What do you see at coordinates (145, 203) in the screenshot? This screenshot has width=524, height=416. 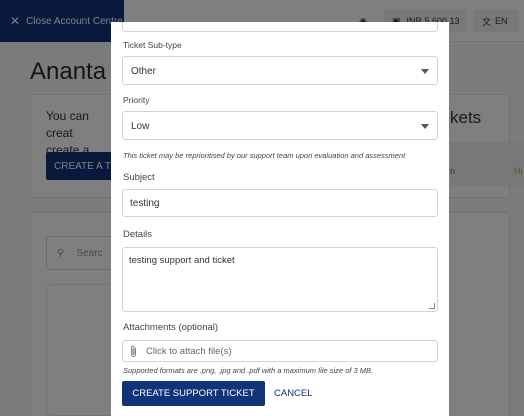 I see `subject-value: testing` at bounding box center [145, 203].